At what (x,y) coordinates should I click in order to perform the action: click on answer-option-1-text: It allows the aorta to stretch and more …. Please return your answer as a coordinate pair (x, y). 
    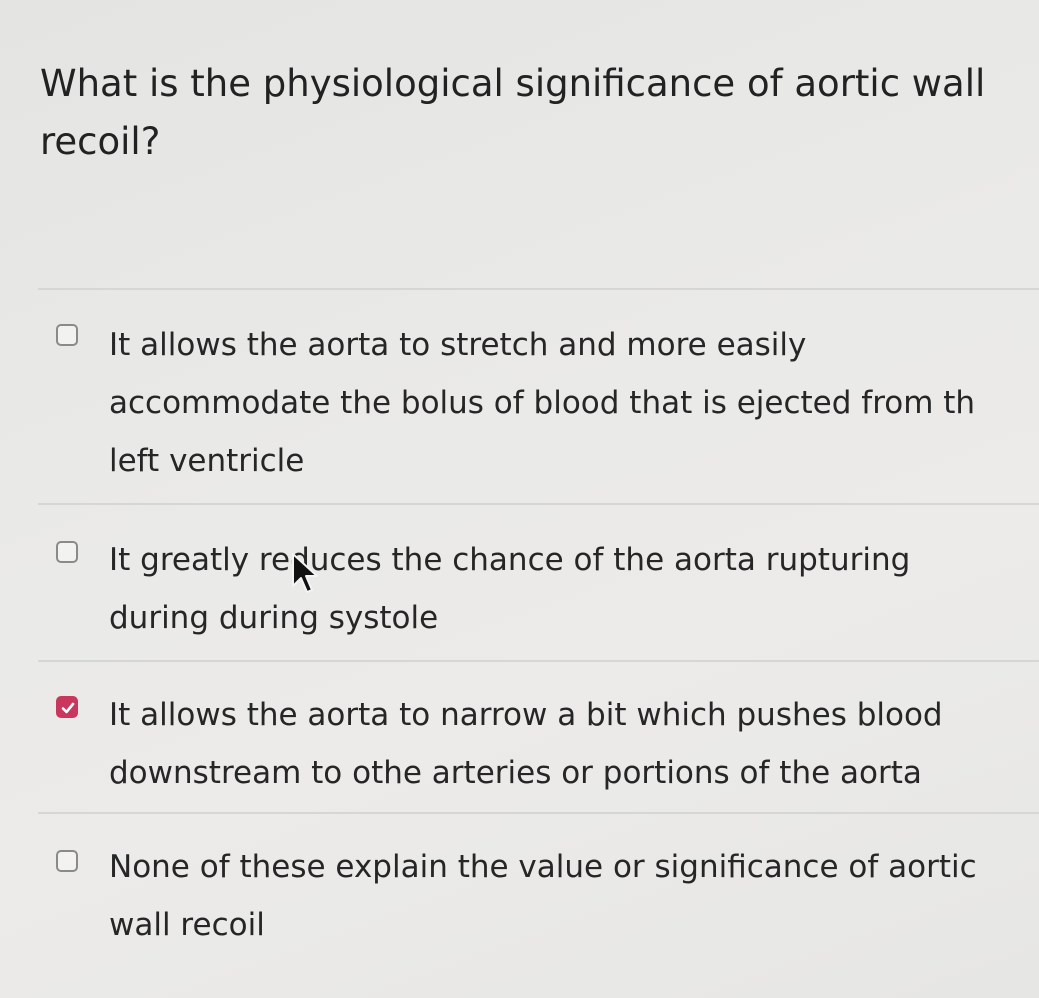
    Looking at the image, I should click on (542, 403).